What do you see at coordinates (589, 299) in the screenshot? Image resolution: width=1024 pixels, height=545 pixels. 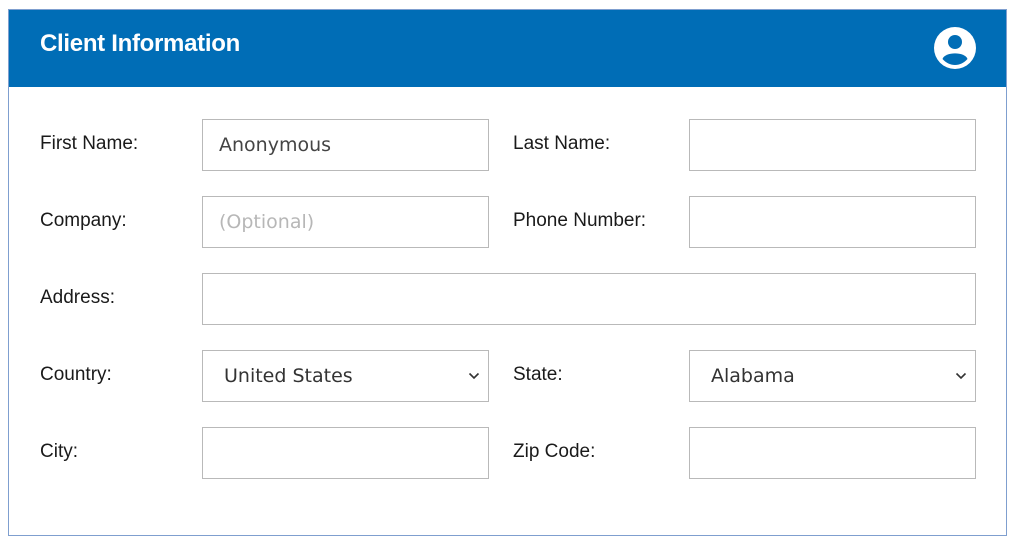 I see `address-input` at bounding box center [589, 299].